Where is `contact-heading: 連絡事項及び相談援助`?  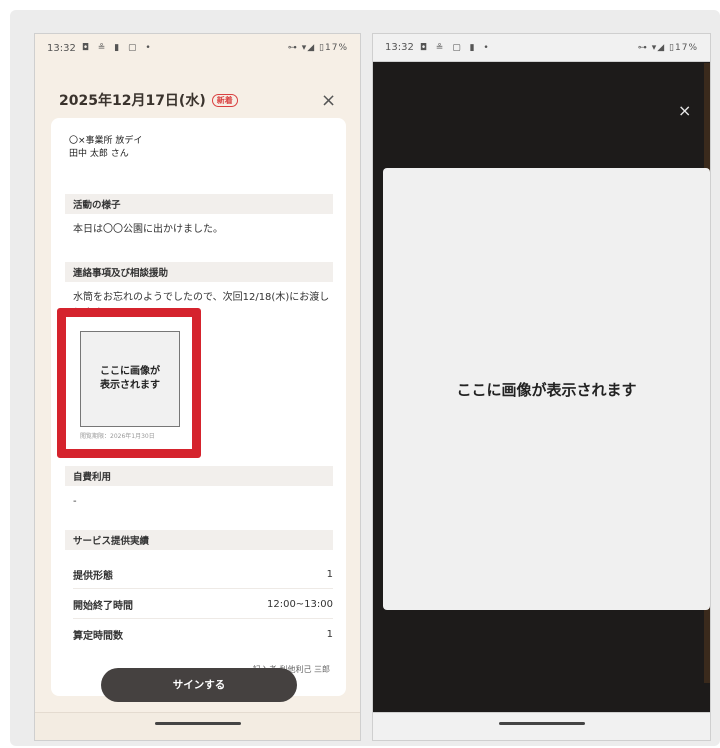 contact-heading: 連絡事項及び相談援助 is located at coordinates (199, 272).